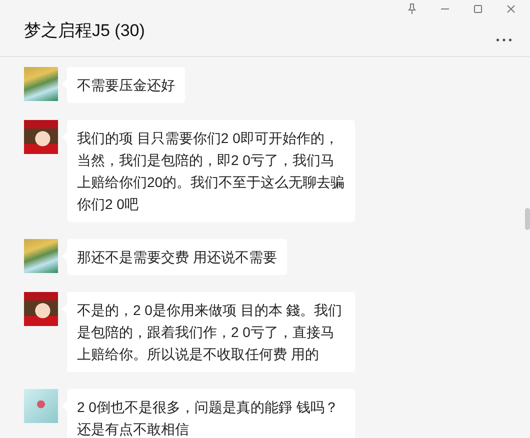  What do you see at coordinates (511, 9) in the screenshot?
I see `close-icon` at bounding box center [511, 9].